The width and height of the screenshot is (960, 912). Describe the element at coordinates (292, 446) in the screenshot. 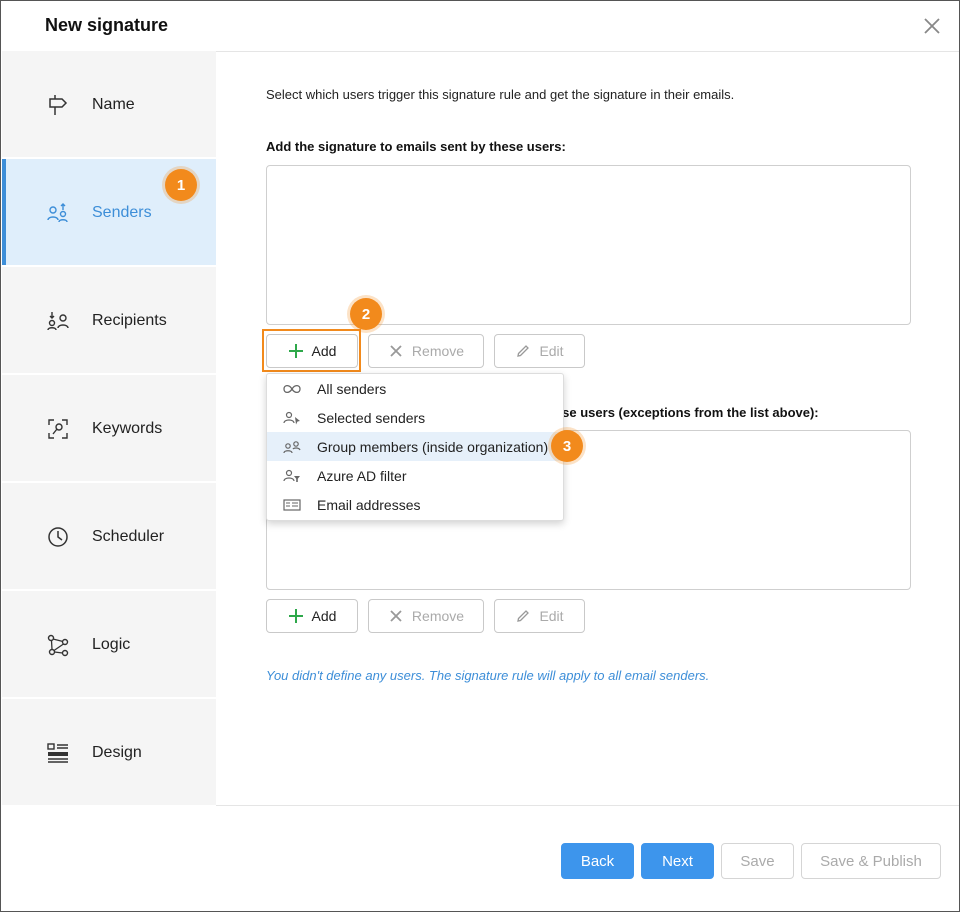

I see `group-icon` at that location.